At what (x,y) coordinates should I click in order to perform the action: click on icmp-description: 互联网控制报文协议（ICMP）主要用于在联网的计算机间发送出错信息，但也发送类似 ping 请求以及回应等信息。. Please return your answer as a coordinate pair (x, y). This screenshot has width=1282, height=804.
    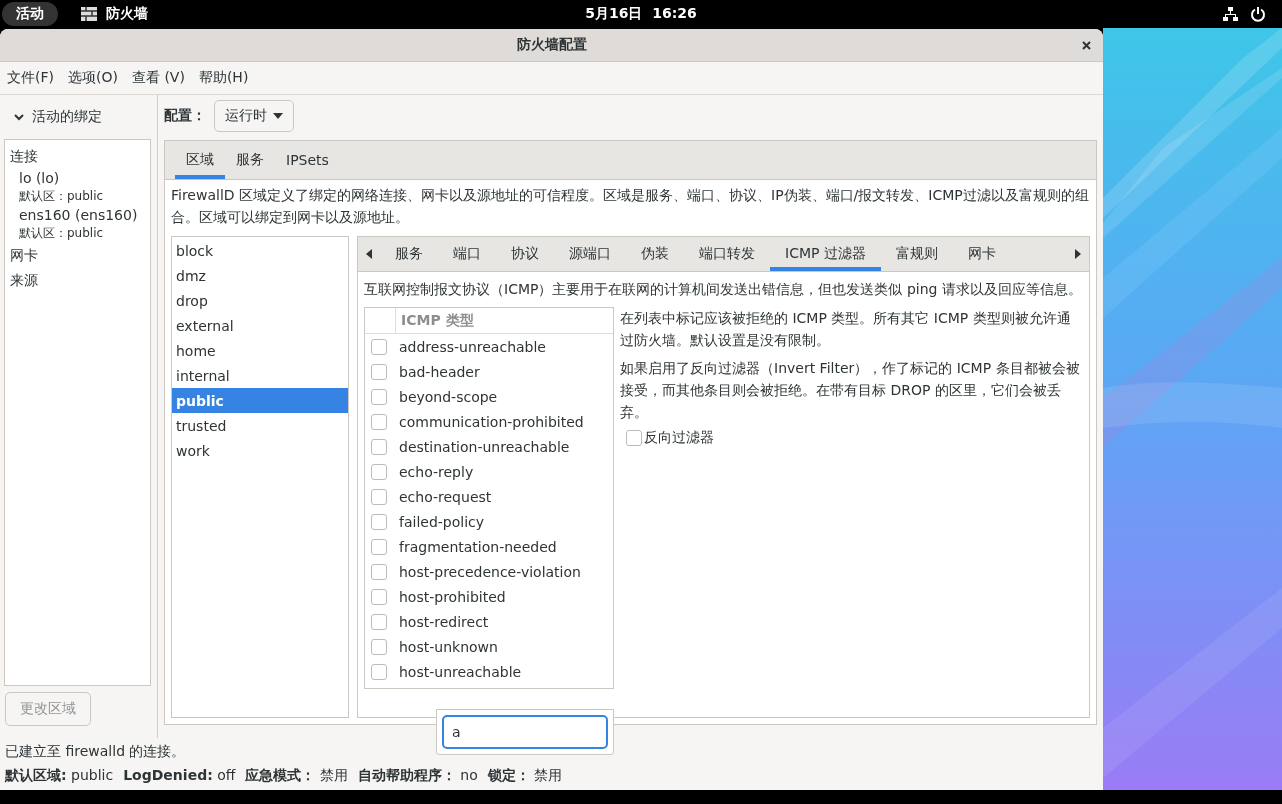
    Looking at the image, I should click on (723, 289).